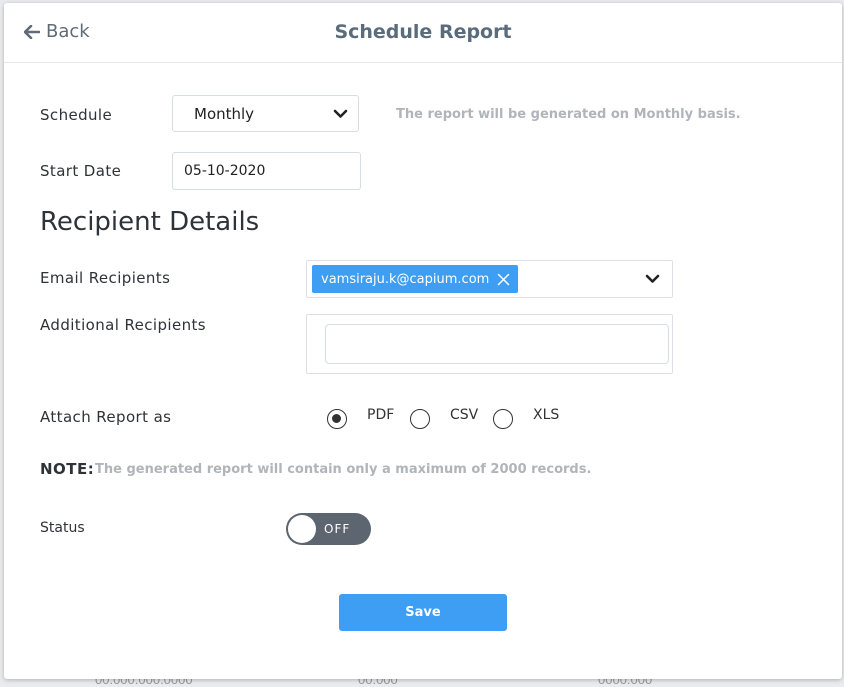 Image resolution: width=844 pixels, height=687 pixels. What do you see at coordinates (224, 113) in the screenshot?
I see `schedule-value: Monthly` at bounding box center [224, 113].